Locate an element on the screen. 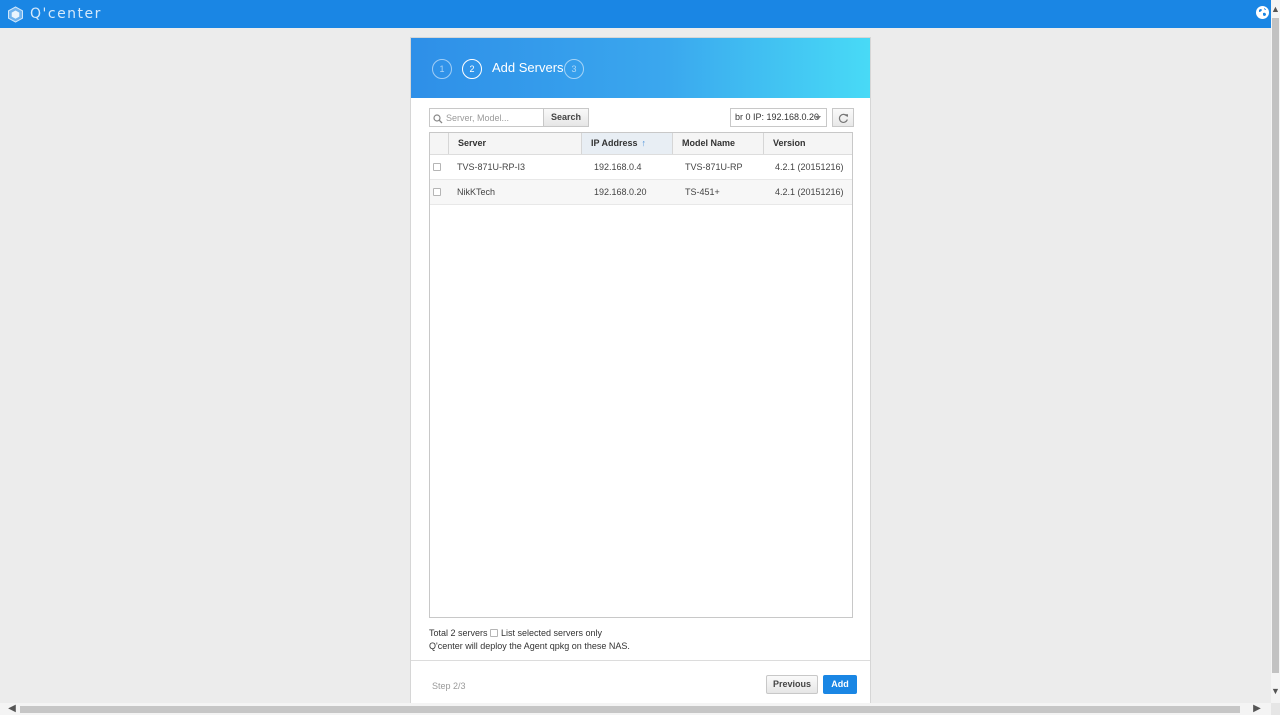 This screenshot has width=1280, height=715. horizontal-scrollbar: ◀ ▶ is located at coordinates (635, 709).